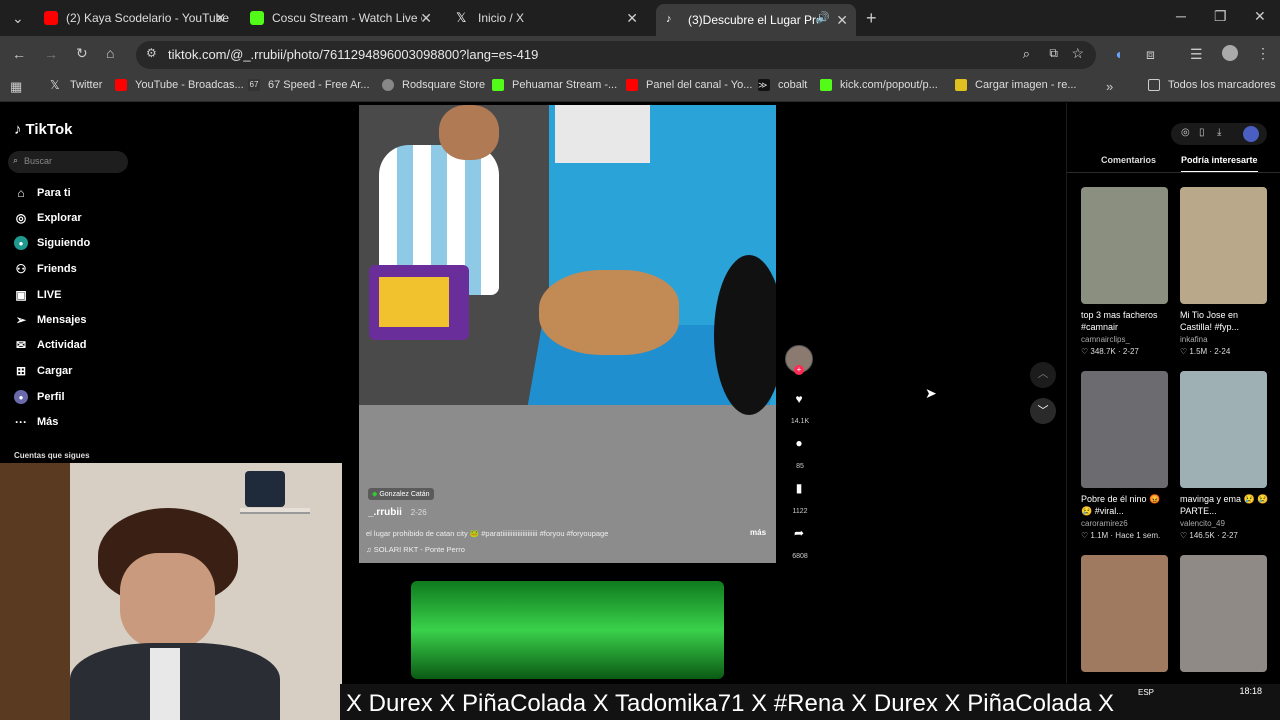 Image resolution: width=1280 pixels, height=720 pixels. What do you see at coordinates (42, 193) in the screenshot?
I see `nav-para-ti: ⌂ Para ti` at bounding box center [42, 193].